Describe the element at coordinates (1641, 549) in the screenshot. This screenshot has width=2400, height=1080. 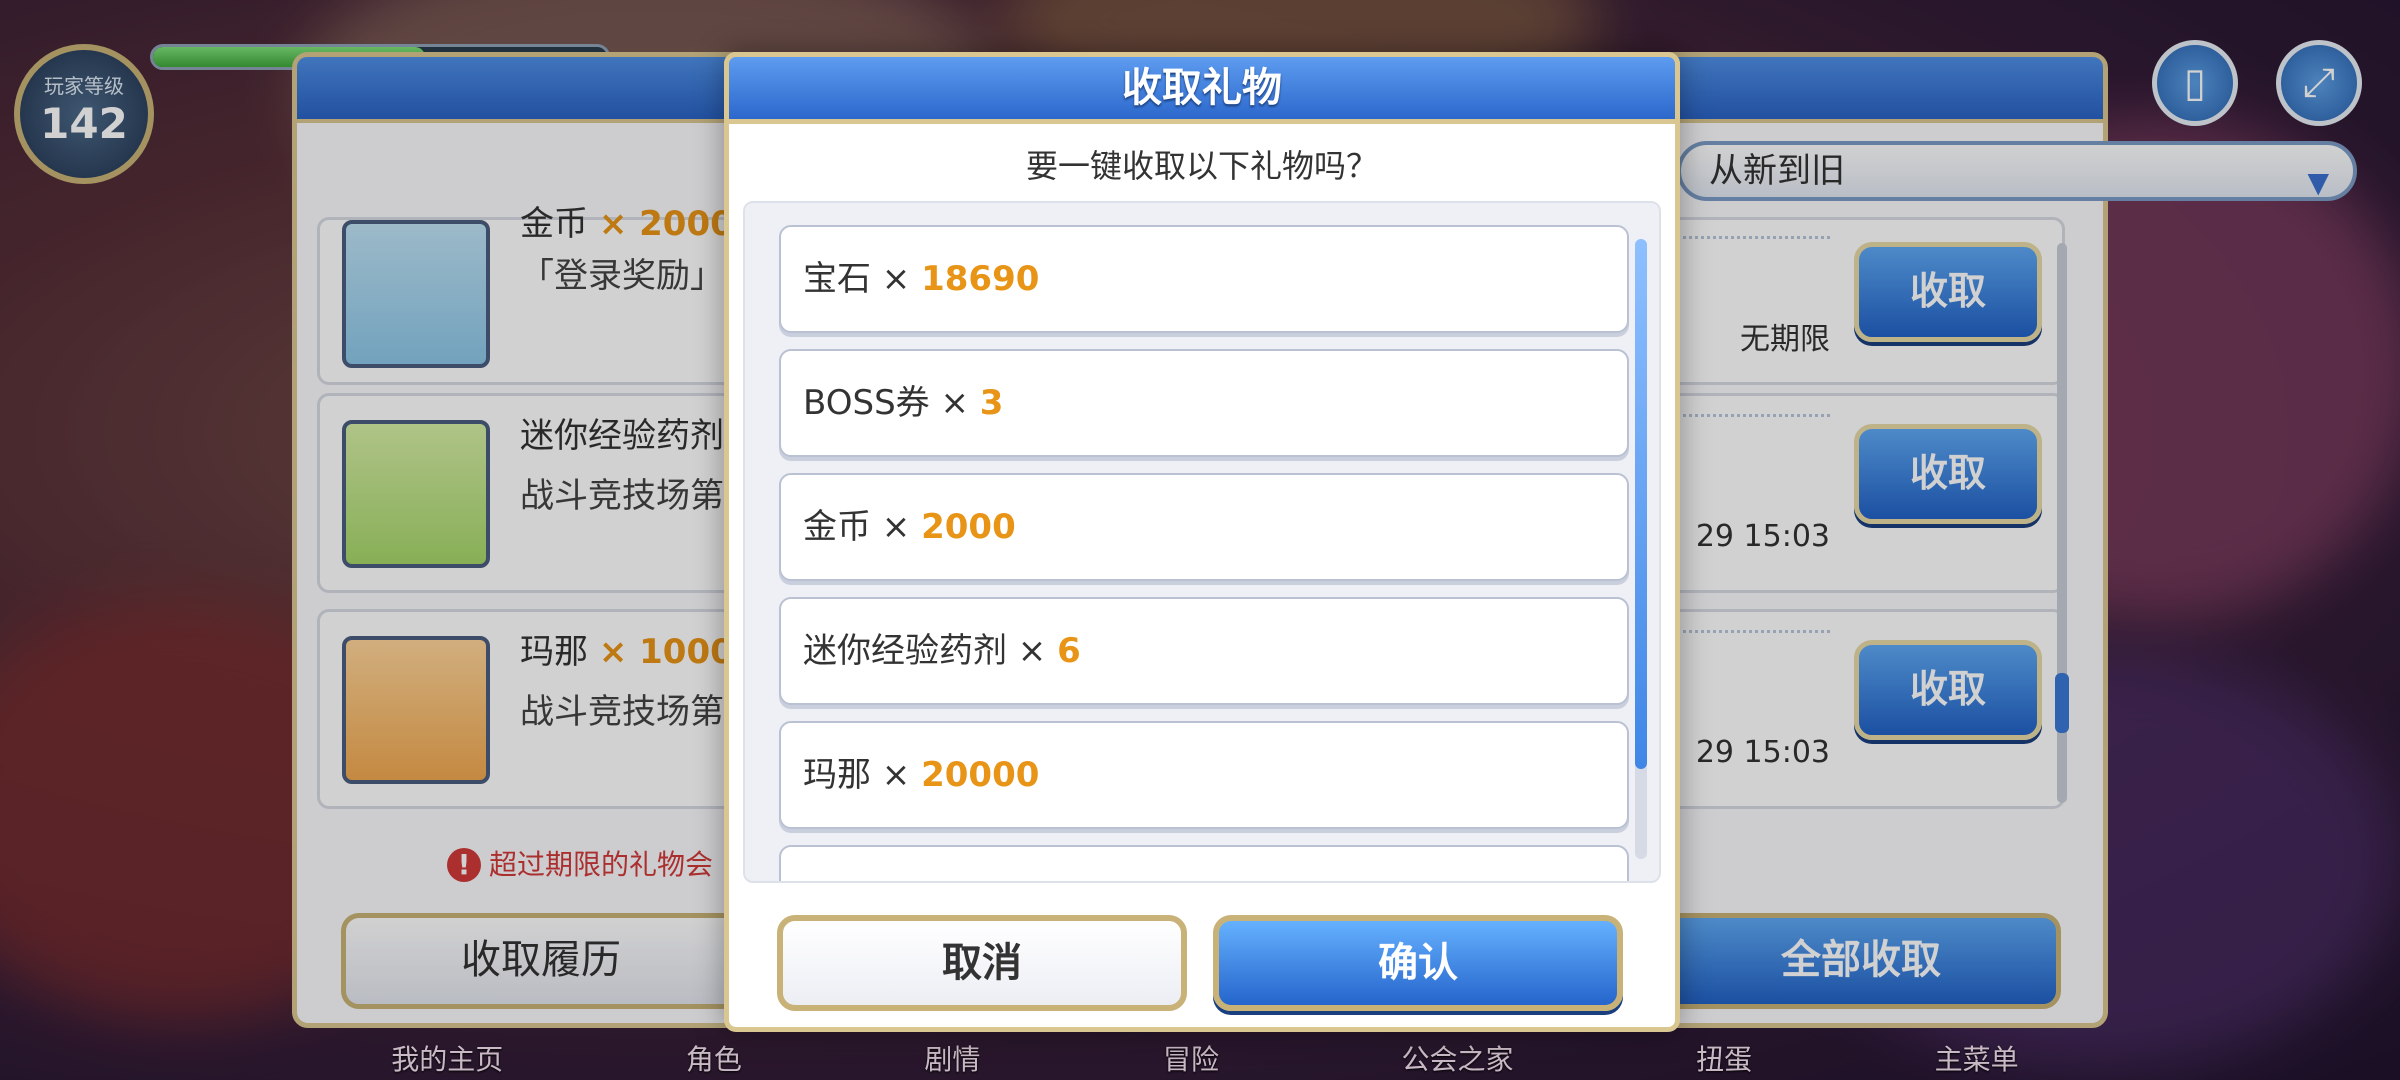
I see `dialog-list-scrollbar` at that location.